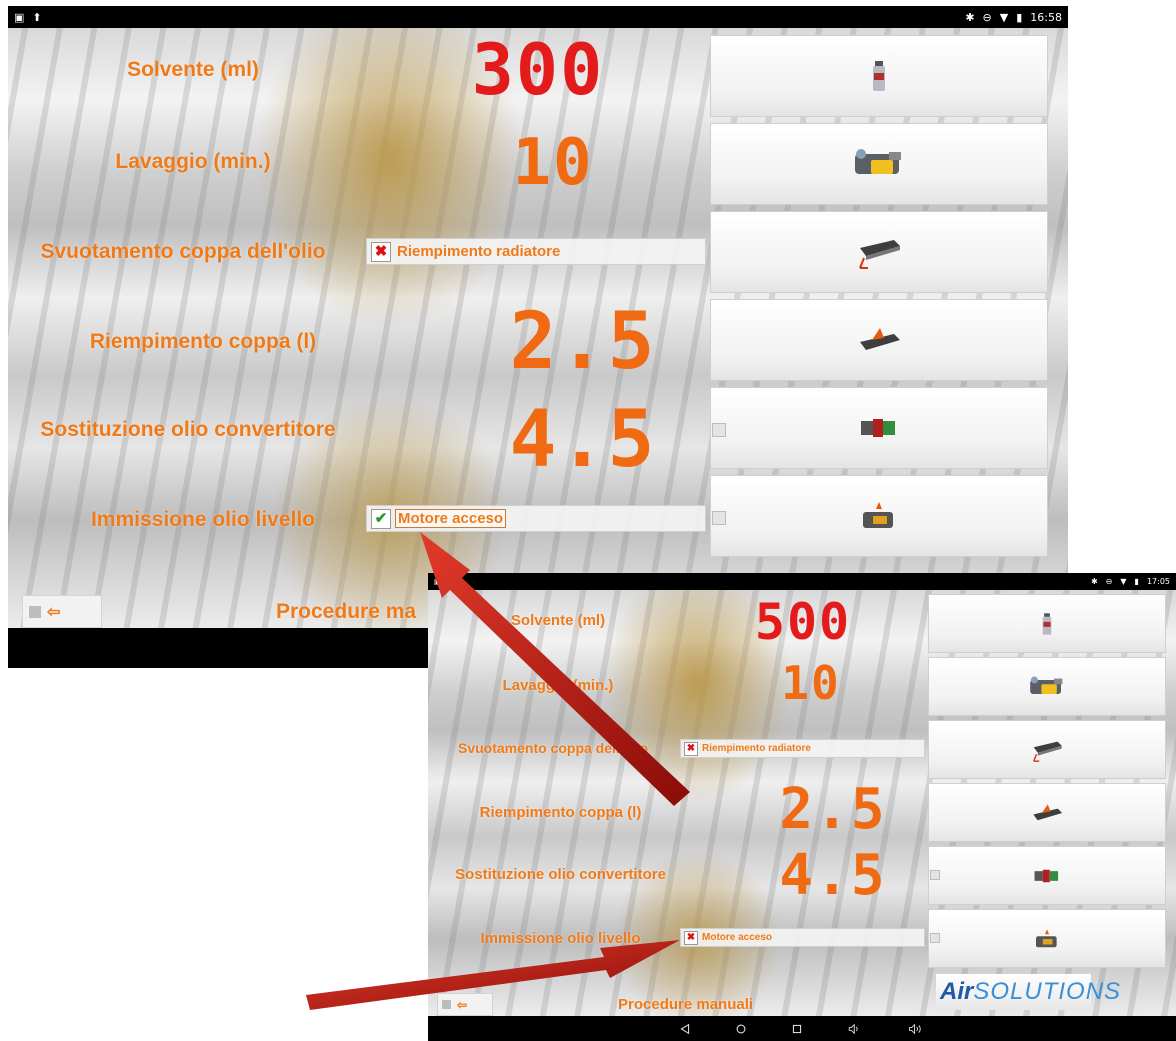 Image resolution: width=1176 pixels, height=1041 pixels. I want to click on nav-back-icon, so click(685, 1028).